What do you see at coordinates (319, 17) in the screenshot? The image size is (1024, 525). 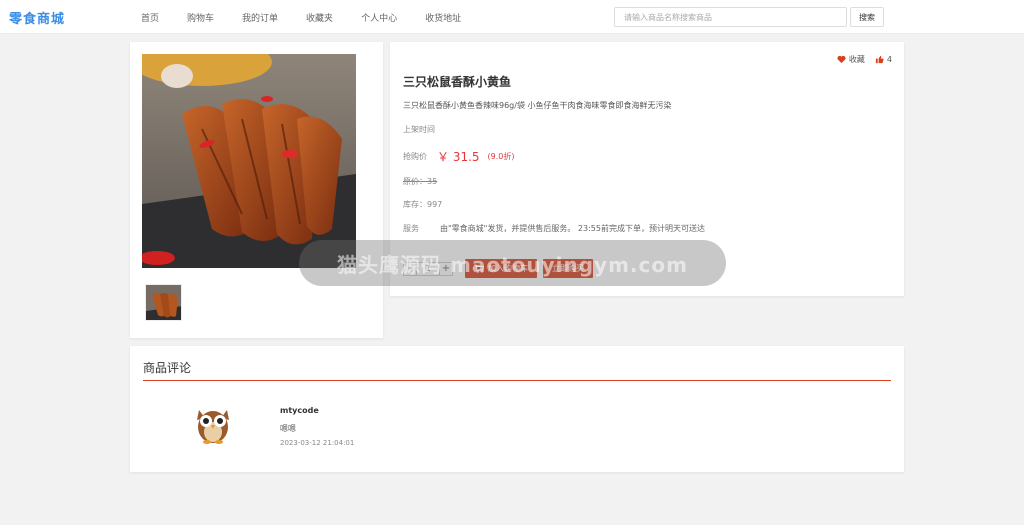 I see `nav-favorites: 收藏夹` at bounding box center [319, 17].